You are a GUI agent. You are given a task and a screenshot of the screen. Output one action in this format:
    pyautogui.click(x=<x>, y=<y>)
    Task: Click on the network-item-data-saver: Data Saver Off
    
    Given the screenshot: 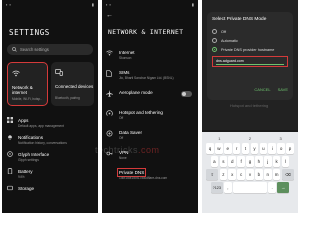 What is the action you would take?
    pyautogui.click(x=151, y=136)
    